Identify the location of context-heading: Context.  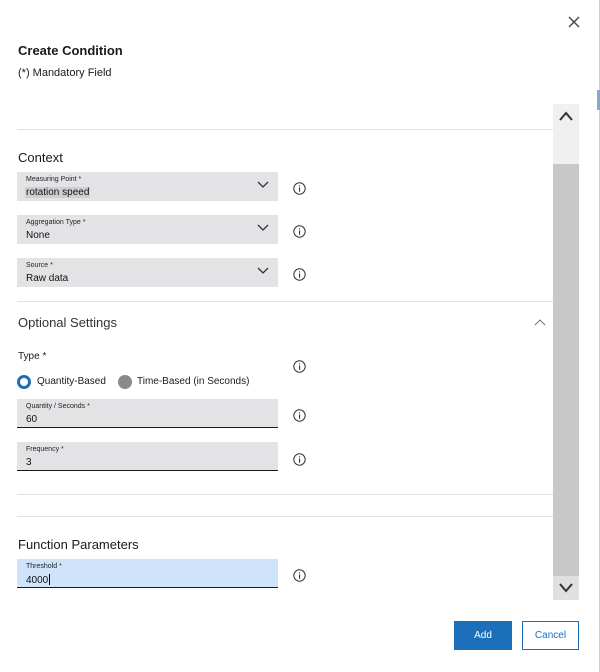
(40, 157).